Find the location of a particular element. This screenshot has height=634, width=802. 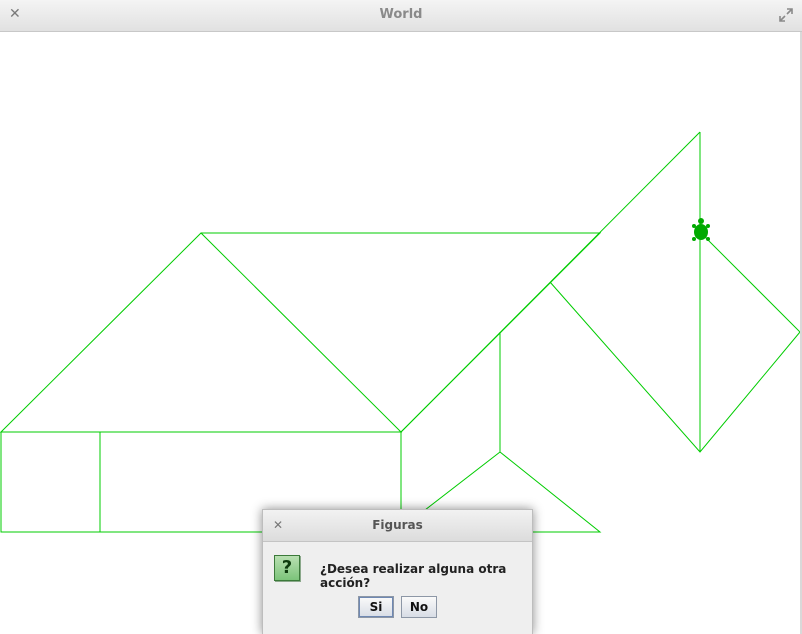

window-title: World is located at coordinates (401, 14).